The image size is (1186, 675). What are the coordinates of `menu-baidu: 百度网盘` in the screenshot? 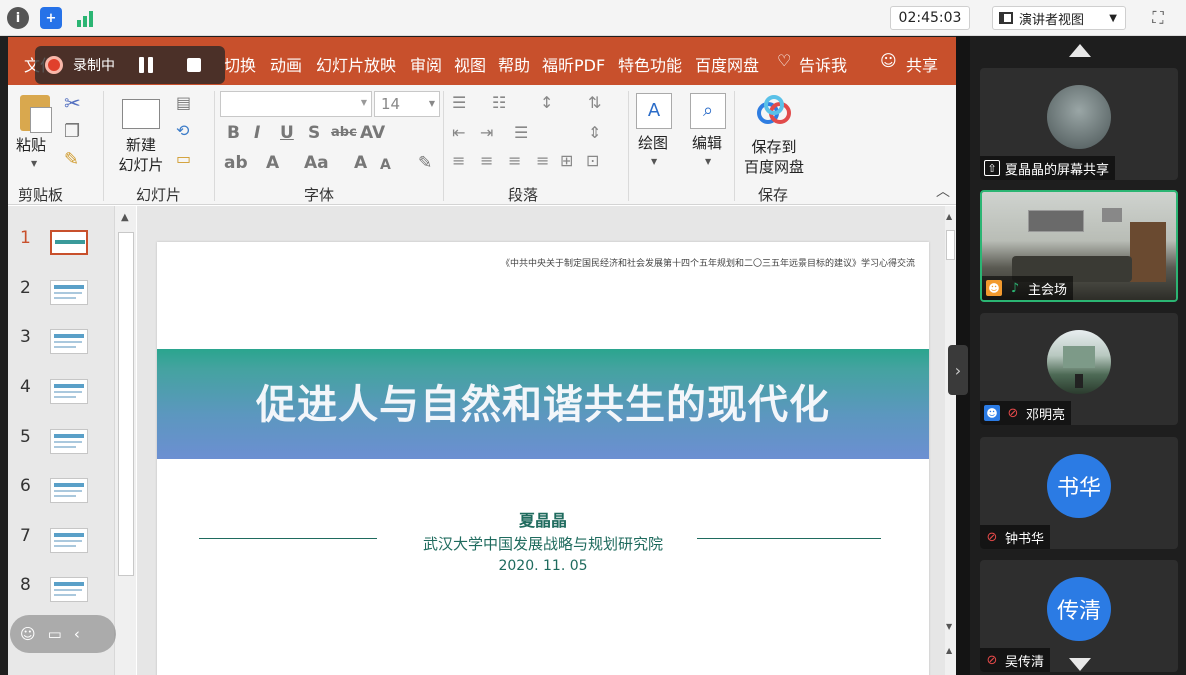 It's located at (727, 64).